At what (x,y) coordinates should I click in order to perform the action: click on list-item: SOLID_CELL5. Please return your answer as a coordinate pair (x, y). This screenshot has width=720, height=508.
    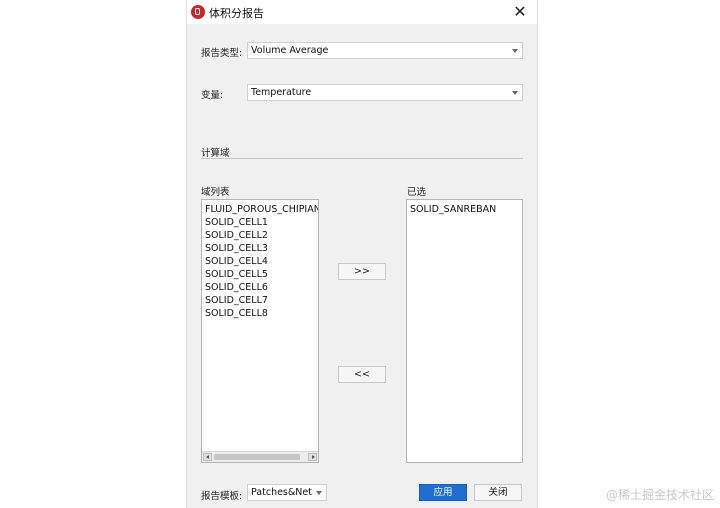
    Looking at the image, I should click on (236, 274).